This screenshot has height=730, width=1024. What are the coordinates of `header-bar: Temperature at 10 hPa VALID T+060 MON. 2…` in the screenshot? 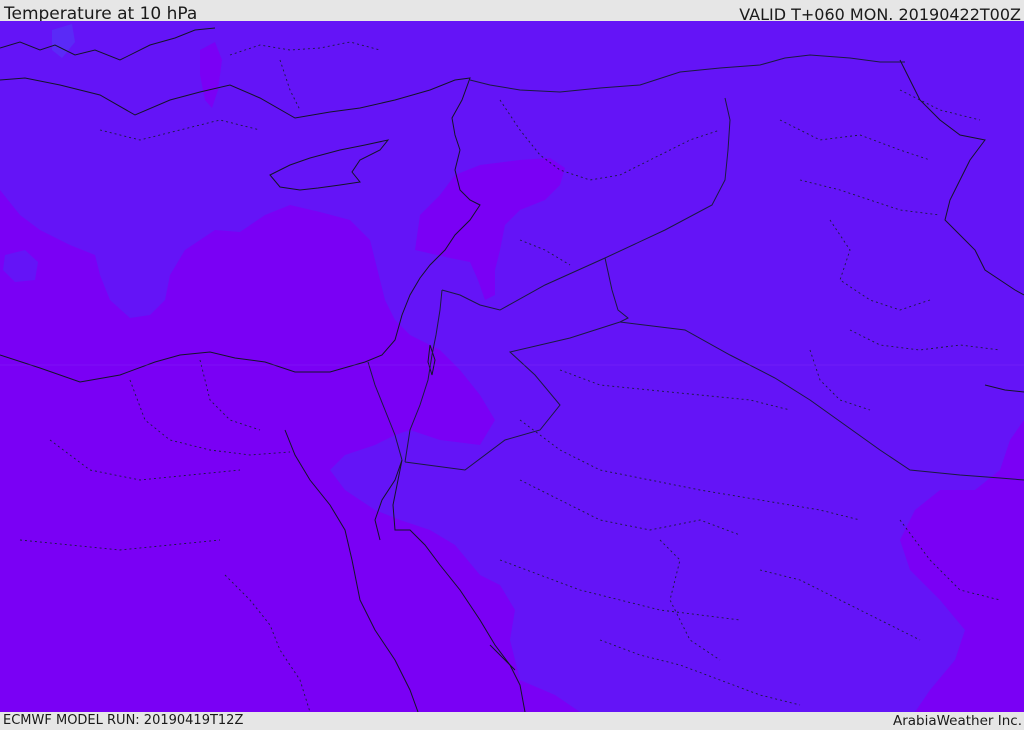 It's located at (512, 12).